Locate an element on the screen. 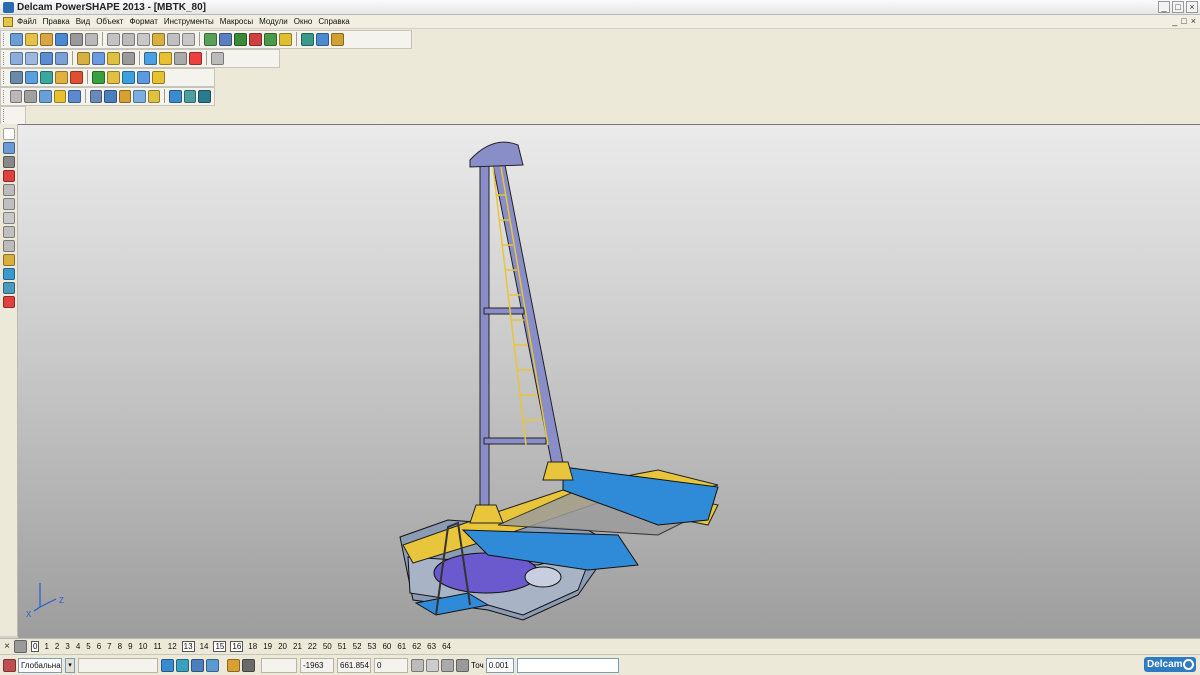 The width and height of the screenshot is (1200, 675). level-13: 13 is located at coordinates (188, 646).